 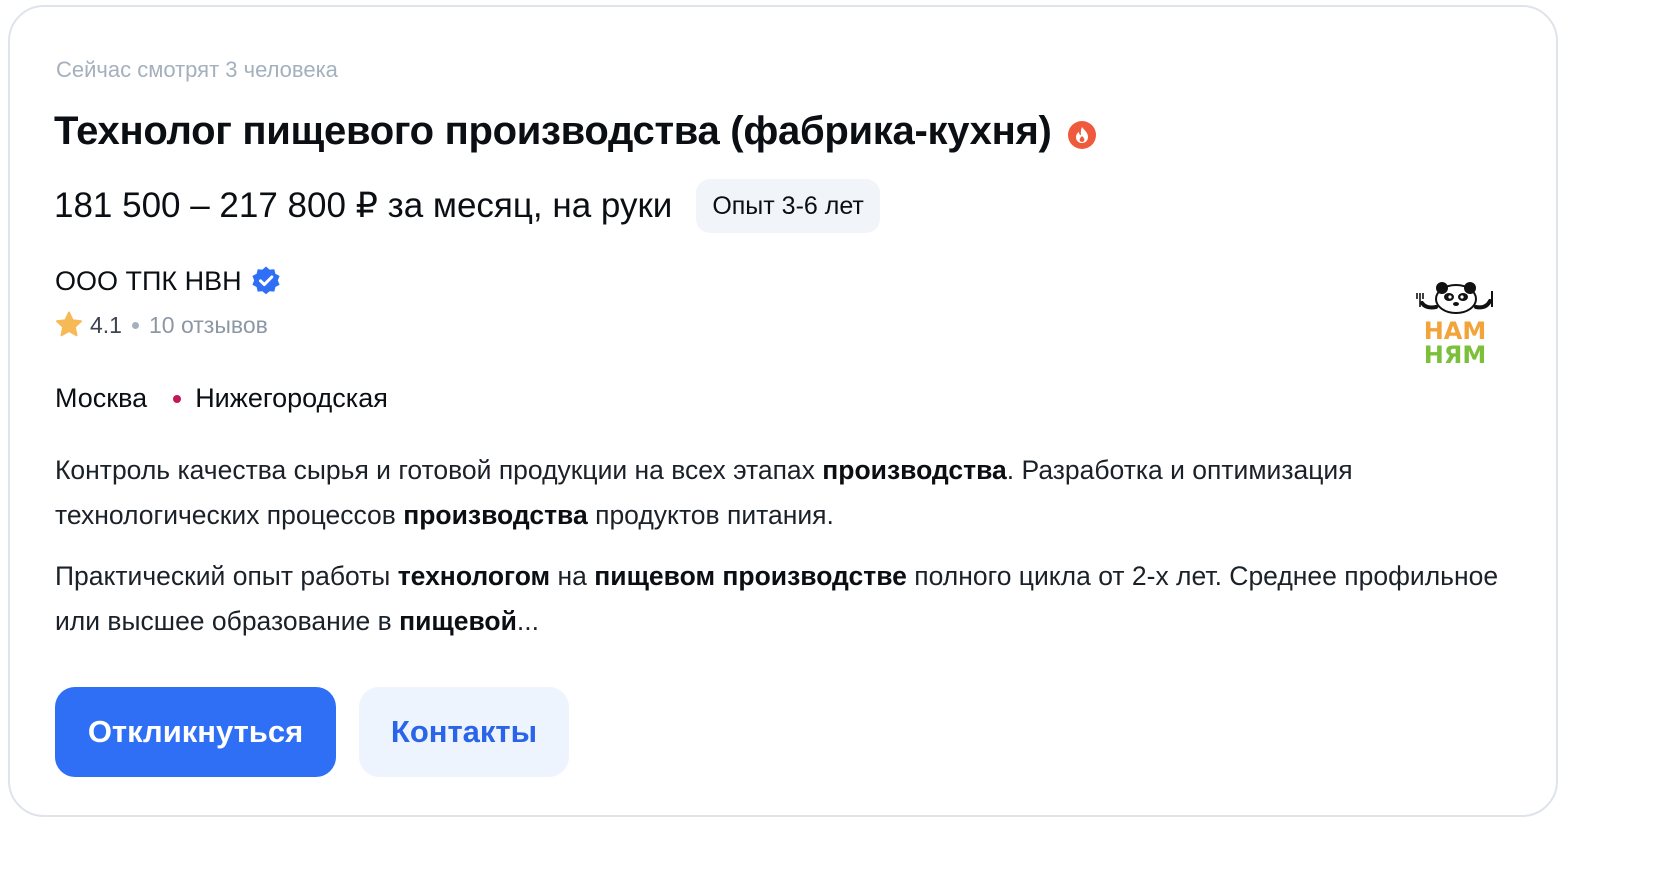 What do you see at coordinates (710, 515) in the screenshot?
I see `description-text: продуктов питания.` at bounding box center [710, 515].